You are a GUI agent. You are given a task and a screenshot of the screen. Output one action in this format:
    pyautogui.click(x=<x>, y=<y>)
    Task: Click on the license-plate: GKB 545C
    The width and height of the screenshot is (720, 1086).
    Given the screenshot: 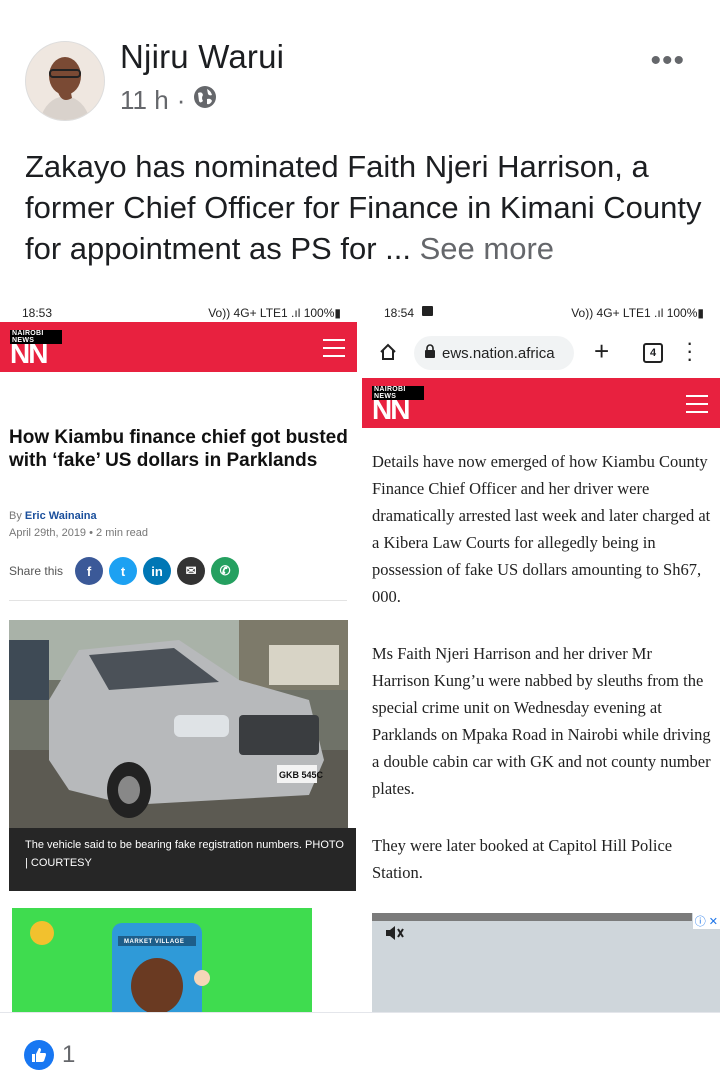 What is the action you would take?
    pyautogui.click(x=301, y=775)
    